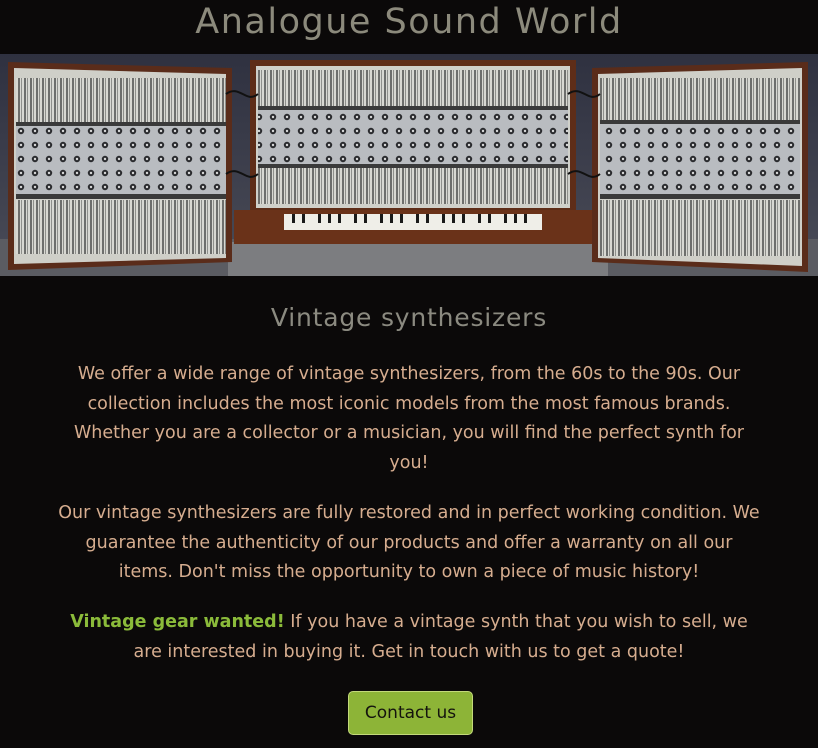 The image size is (818, 748). What do you see at coordinates (410, 713) in the screenshot?
I see `contact-button: Contact us` at bounding box center [410, 713].